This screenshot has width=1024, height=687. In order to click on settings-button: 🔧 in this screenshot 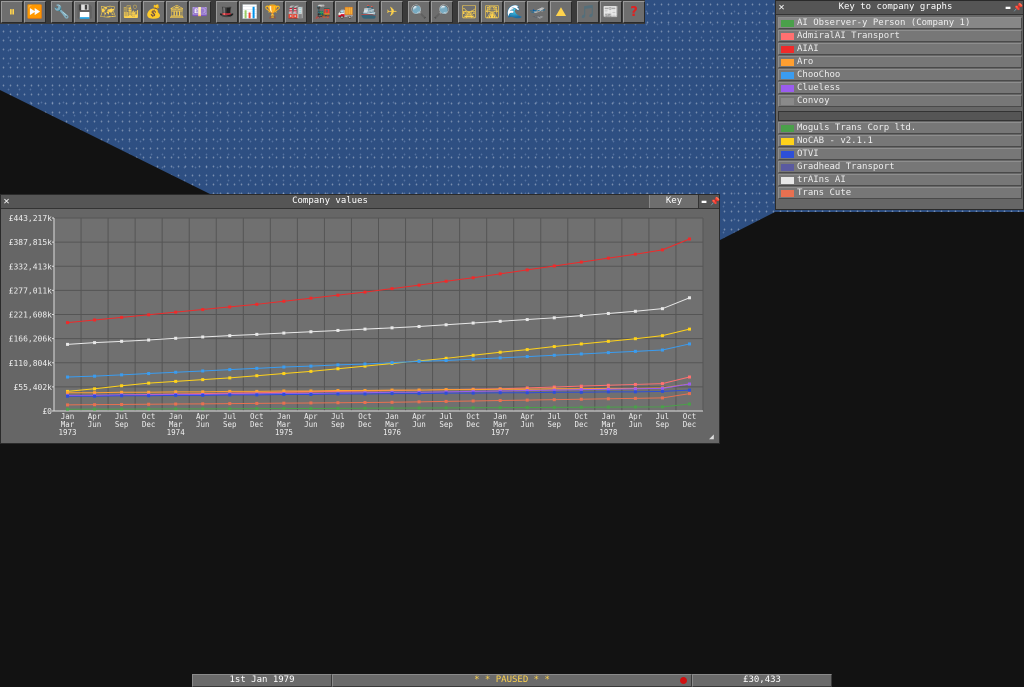, I will do `click(62, 12)`.